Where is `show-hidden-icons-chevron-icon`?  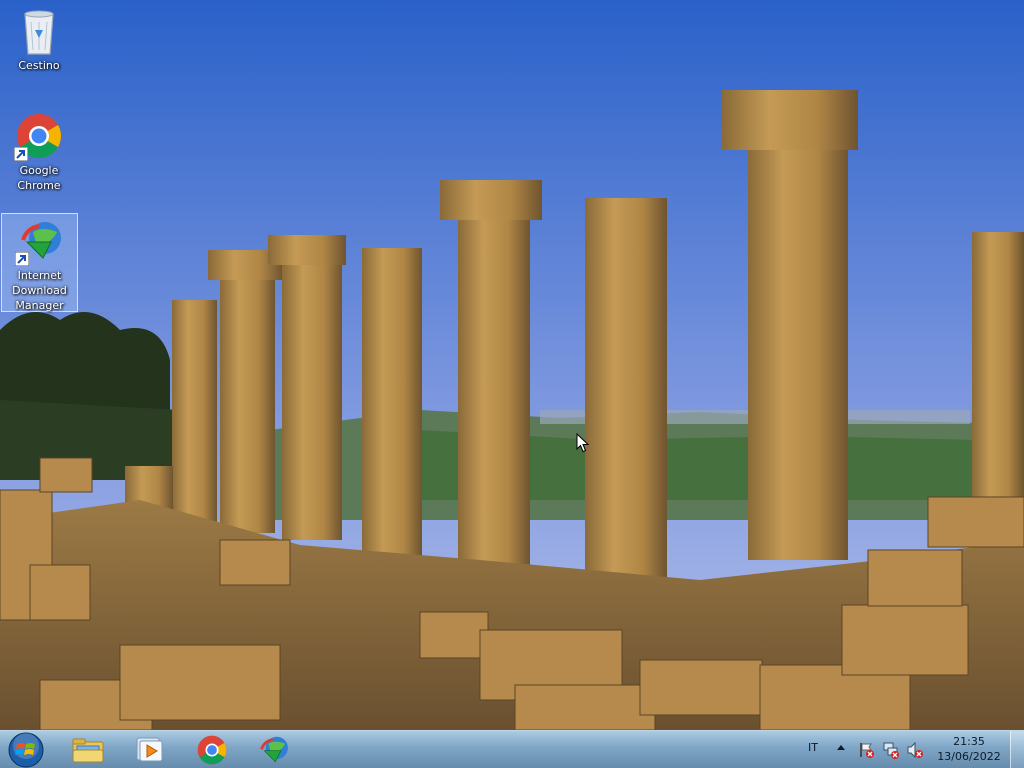 show-hidden-icons-chevron-icon is located at coordinates (841, 747).